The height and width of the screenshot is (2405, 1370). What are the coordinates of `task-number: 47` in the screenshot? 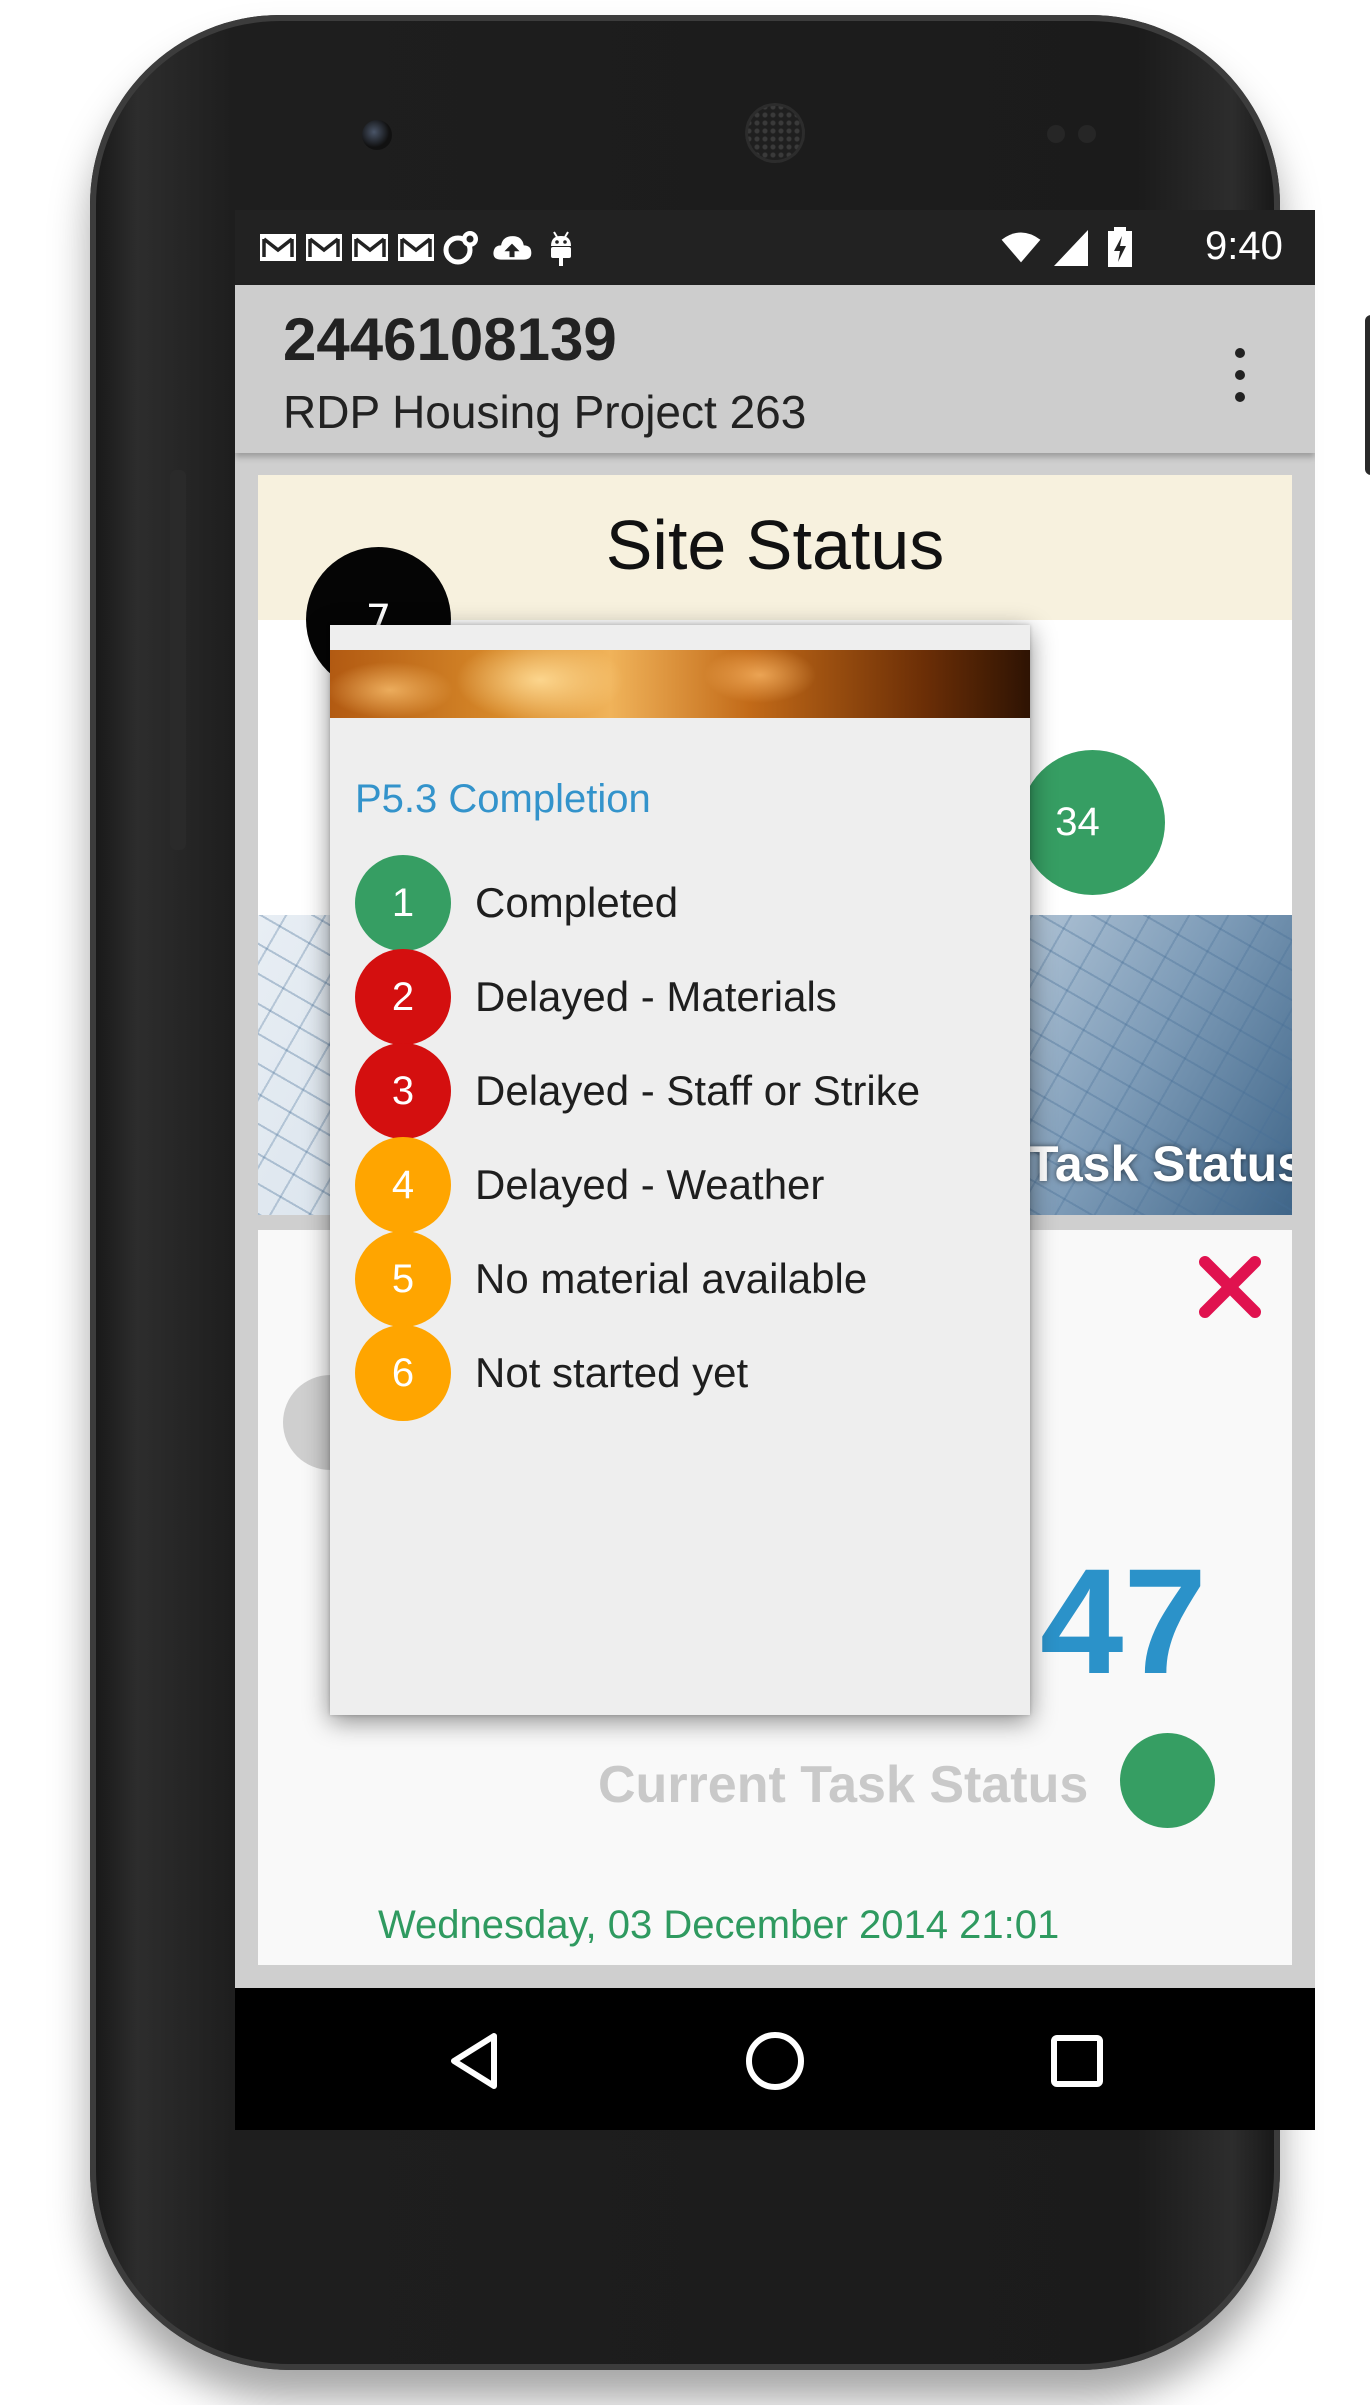 It's located at (1123, 1621).